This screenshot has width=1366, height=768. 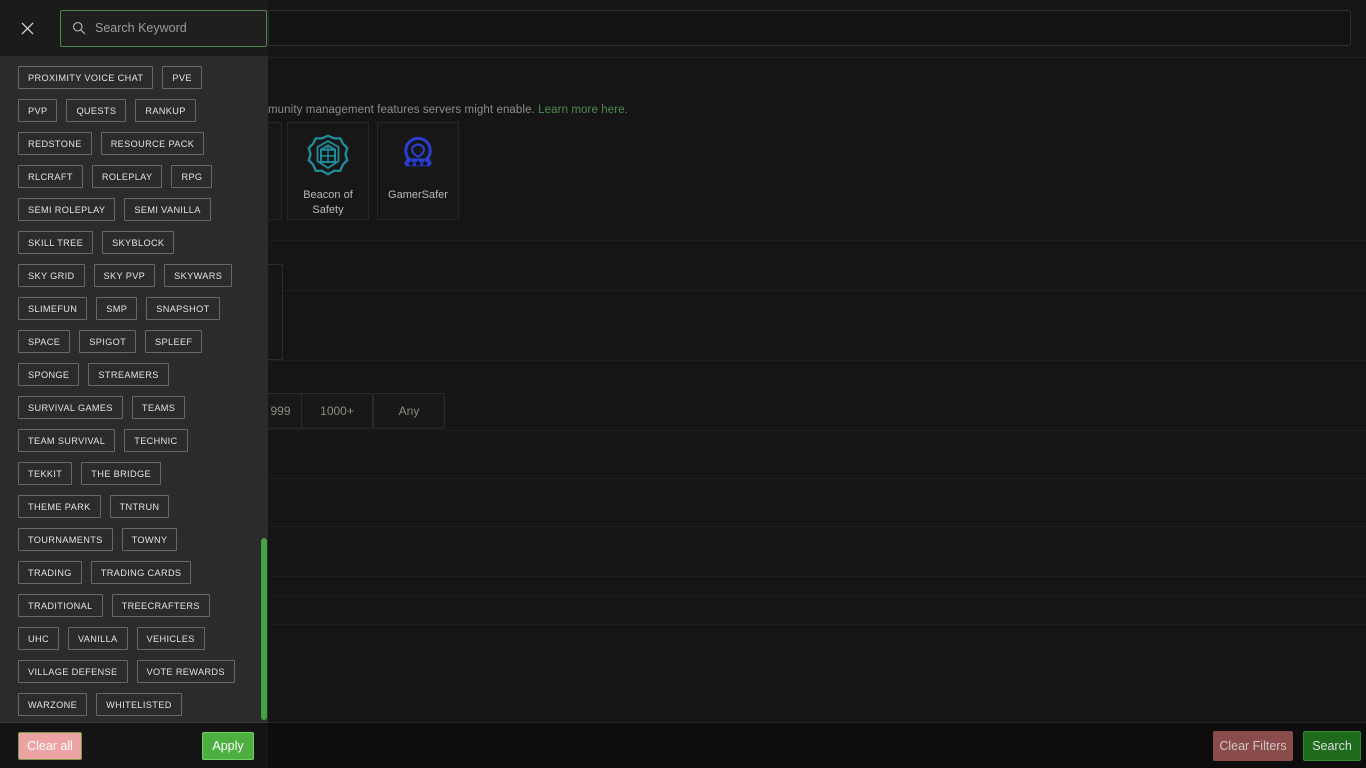 I want to click on header-divider, so click(x=817, y=57).